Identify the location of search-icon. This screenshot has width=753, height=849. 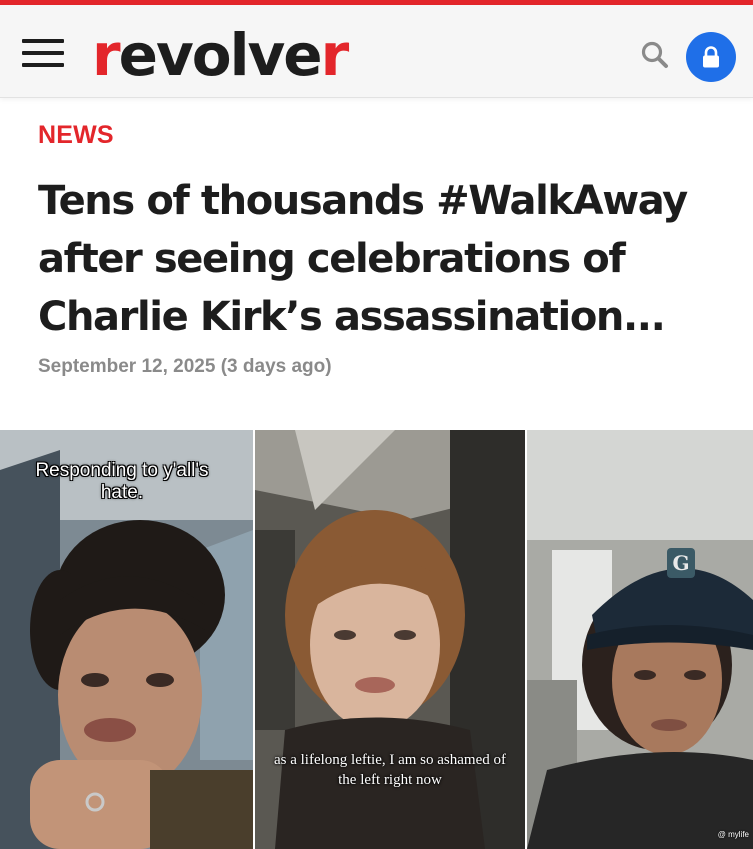
(655, 55).